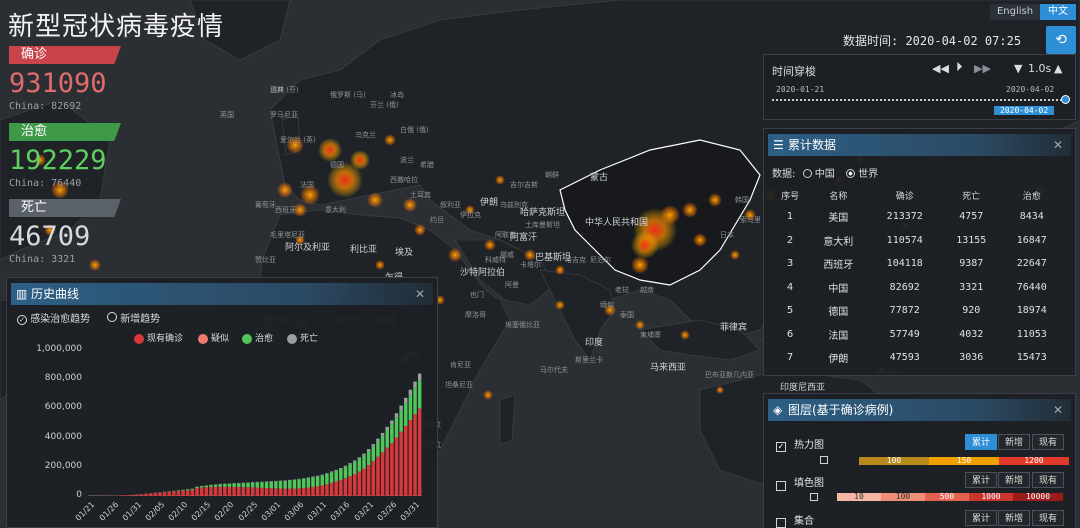 This screenshot has width=1080, height=528. Describe the element at coordinates (781, 447) in the screenshot. I see `heatmap-checkbox: ✓` at that location.